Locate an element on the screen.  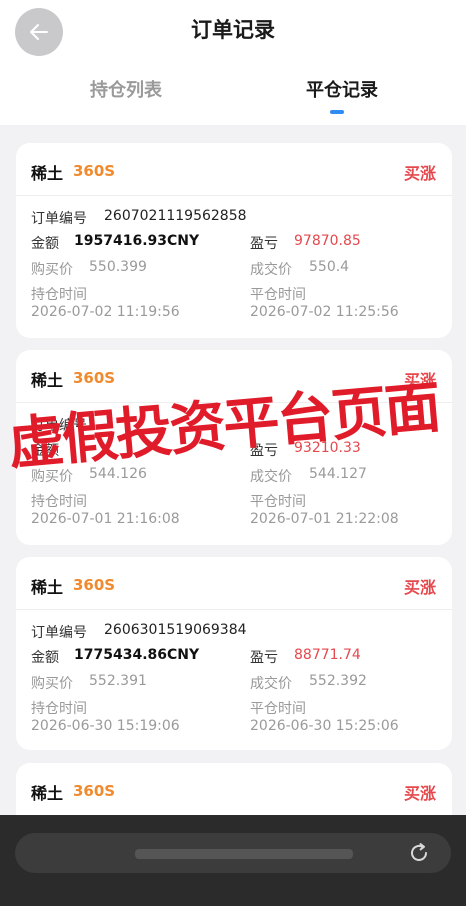
page-title: 订单记录 is located at coordinates (233, 30).